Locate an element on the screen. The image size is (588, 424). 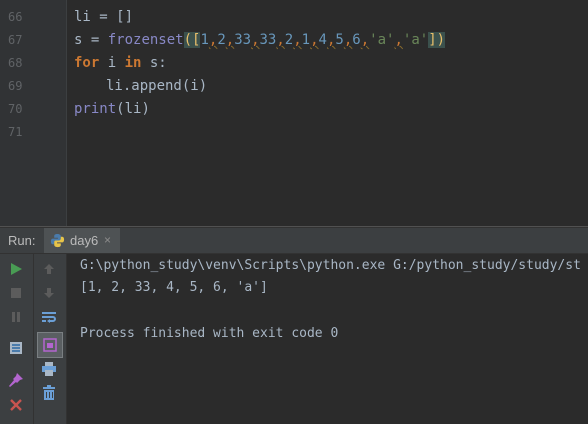
soft-wrap-icon is located at coordinates (49, 317).